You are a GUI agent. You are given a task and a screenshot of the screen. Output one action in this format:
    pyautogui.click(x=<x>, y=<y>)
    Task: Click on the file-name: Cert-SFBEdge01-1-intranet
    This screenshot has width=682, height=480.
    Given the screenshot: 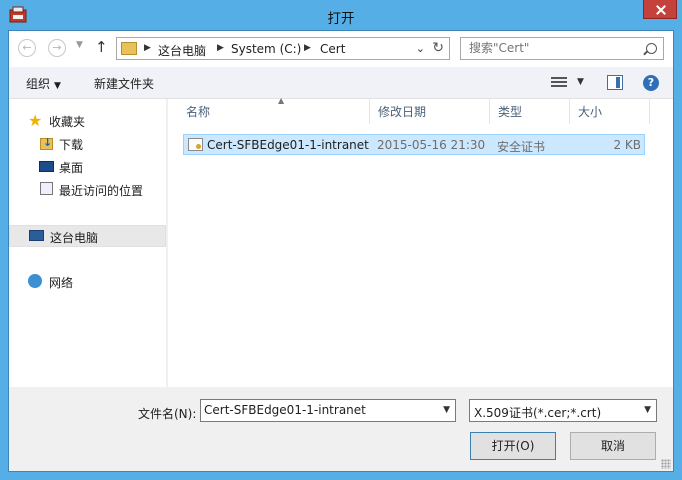 What is the action you would take?
    pyautogui.click(x=288, y=145)
    